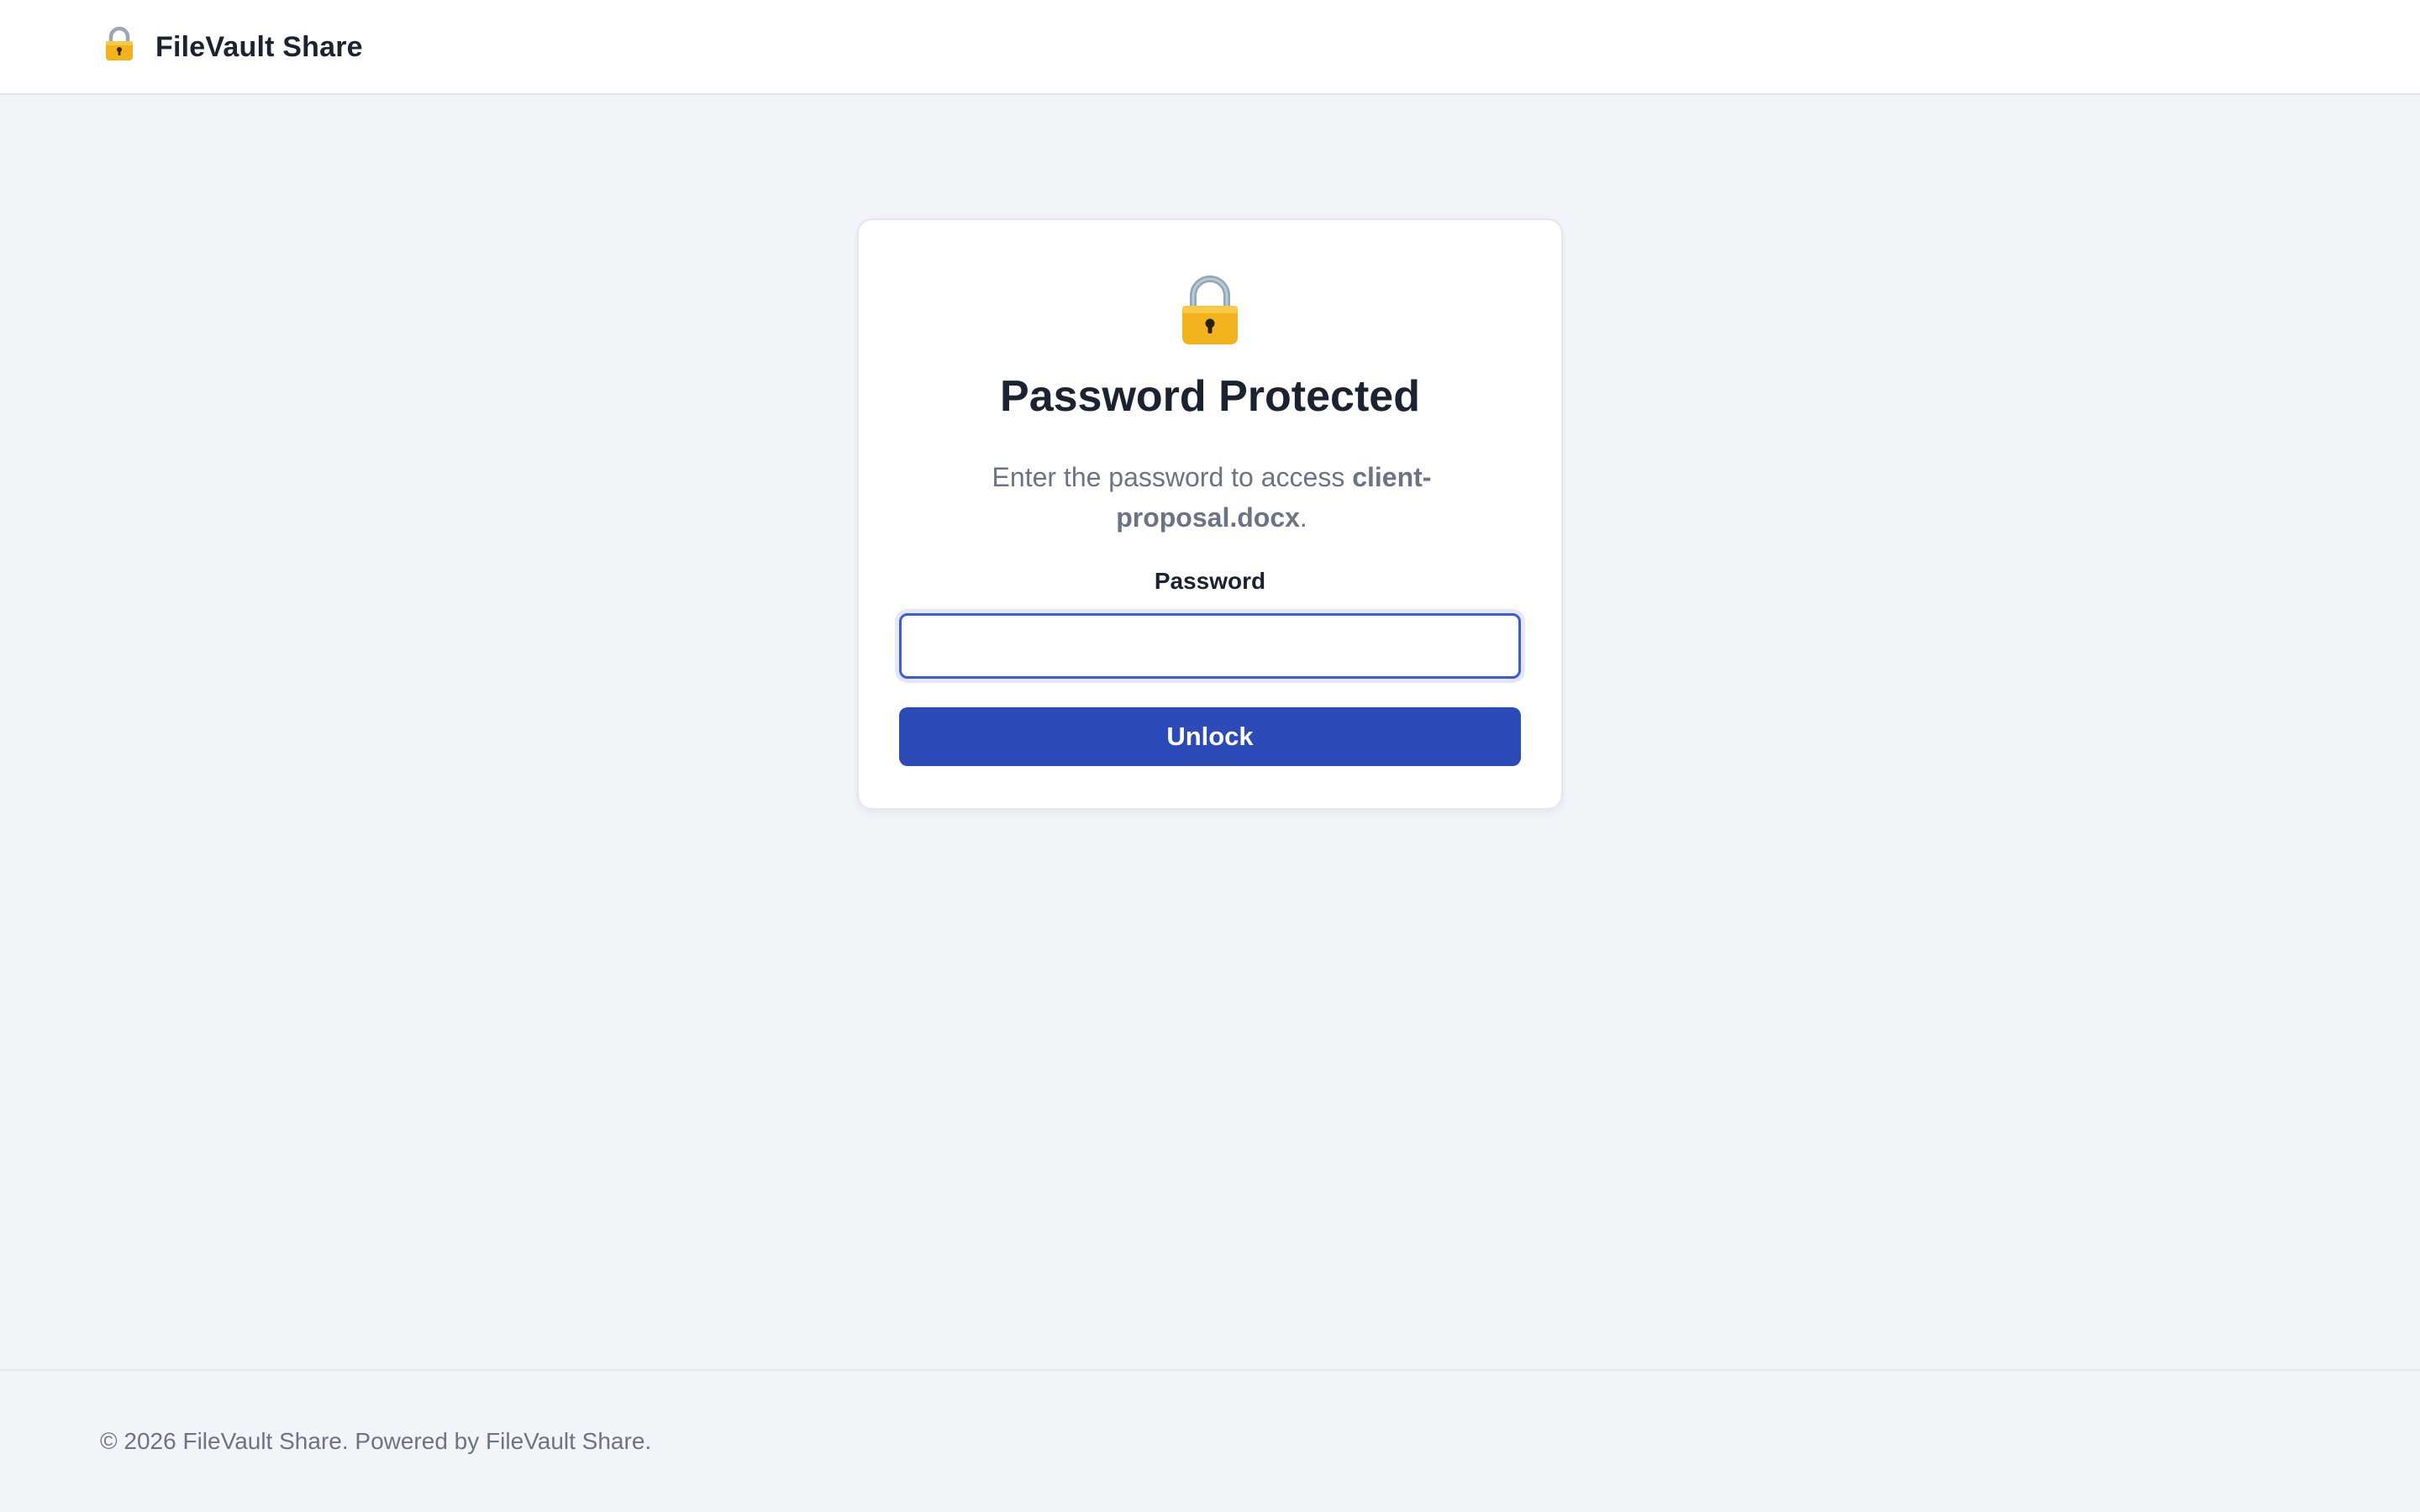 Image resolution: width=2420 pixels, height=1512 pixels. Describe the element at coordinates (1210, 736) in the screenshot. I see `unlock-button: Unlock` at that location.